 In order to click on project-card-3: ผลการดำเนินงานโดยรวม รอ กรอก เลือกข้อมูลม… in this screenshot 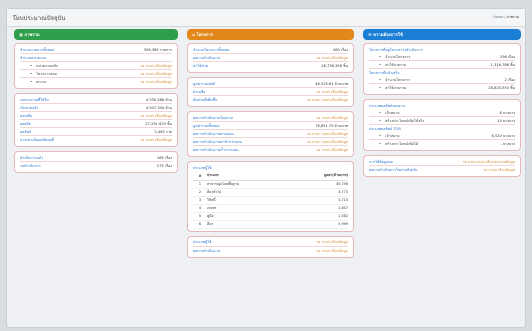, I will do `click(270, 134)`.